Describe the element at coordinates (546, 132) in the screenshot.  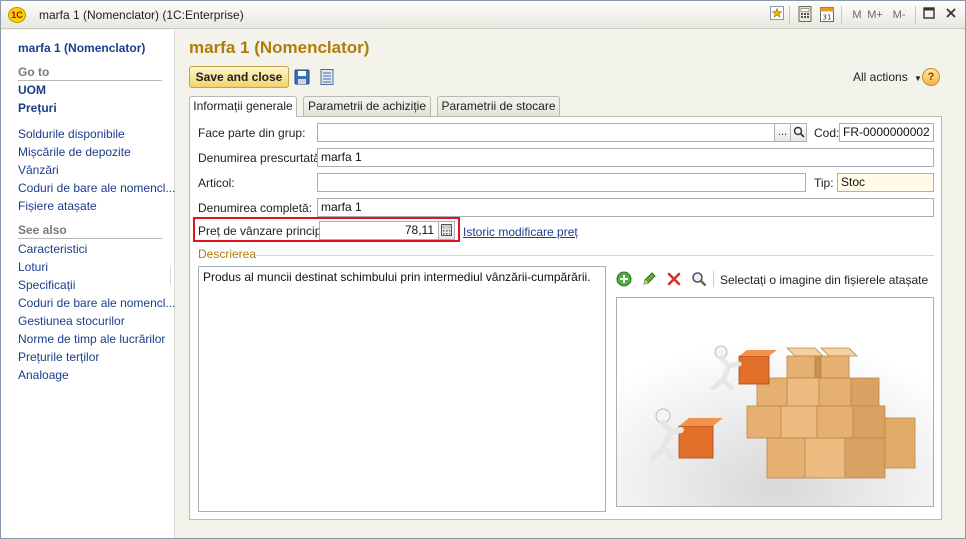
I see `group-field` at that location.